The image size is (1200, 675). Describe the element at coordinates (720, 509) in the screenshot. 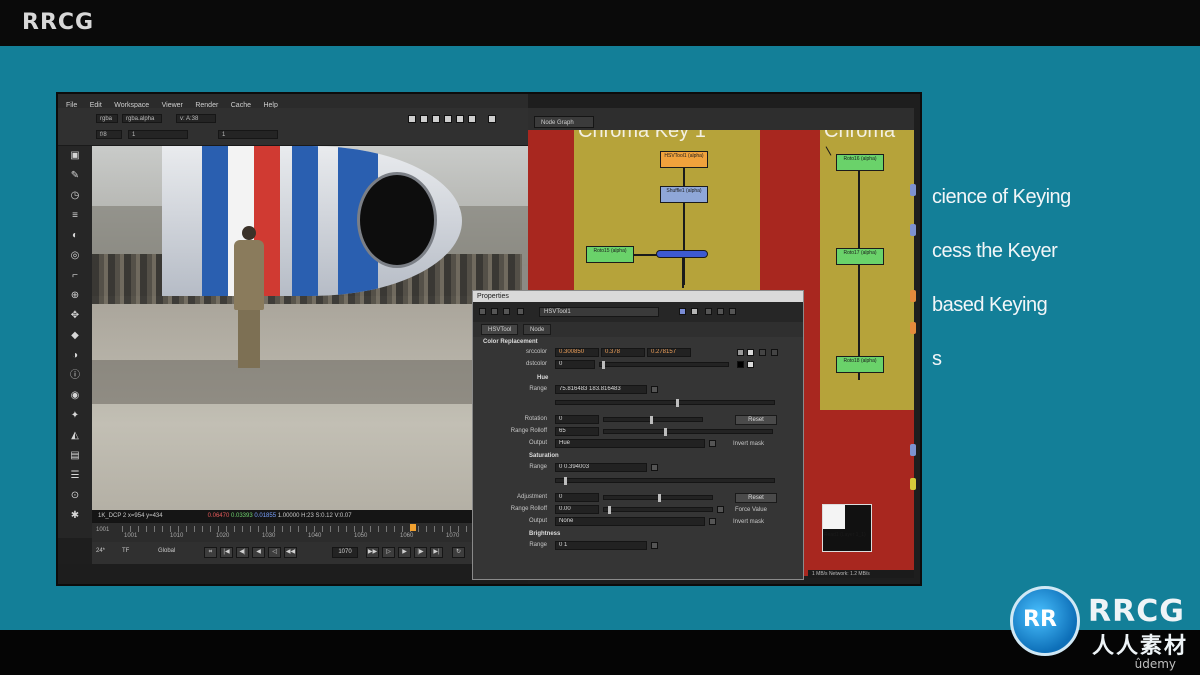

I see `force-value-checkbox` at that location.